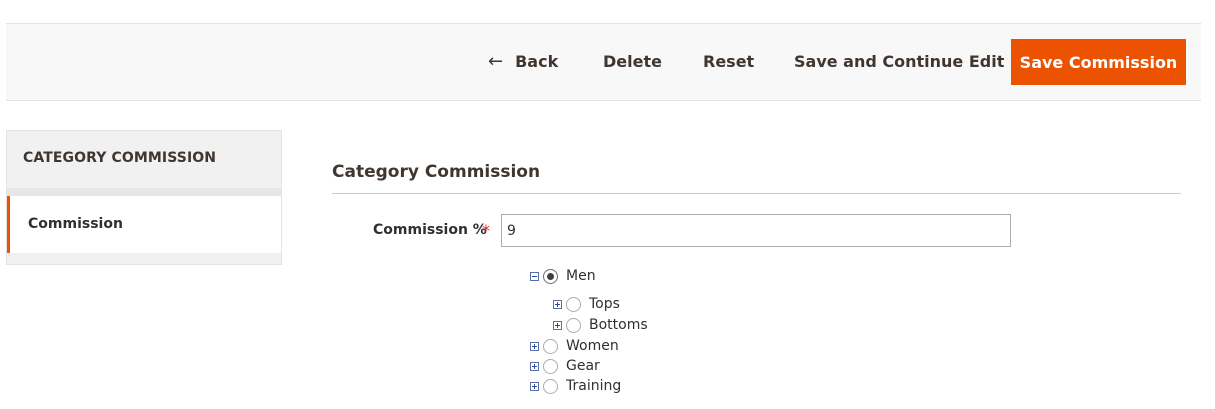 The width and height of the screenshot is (1215, 409). I want to click on radio-women, so click(550, 346).